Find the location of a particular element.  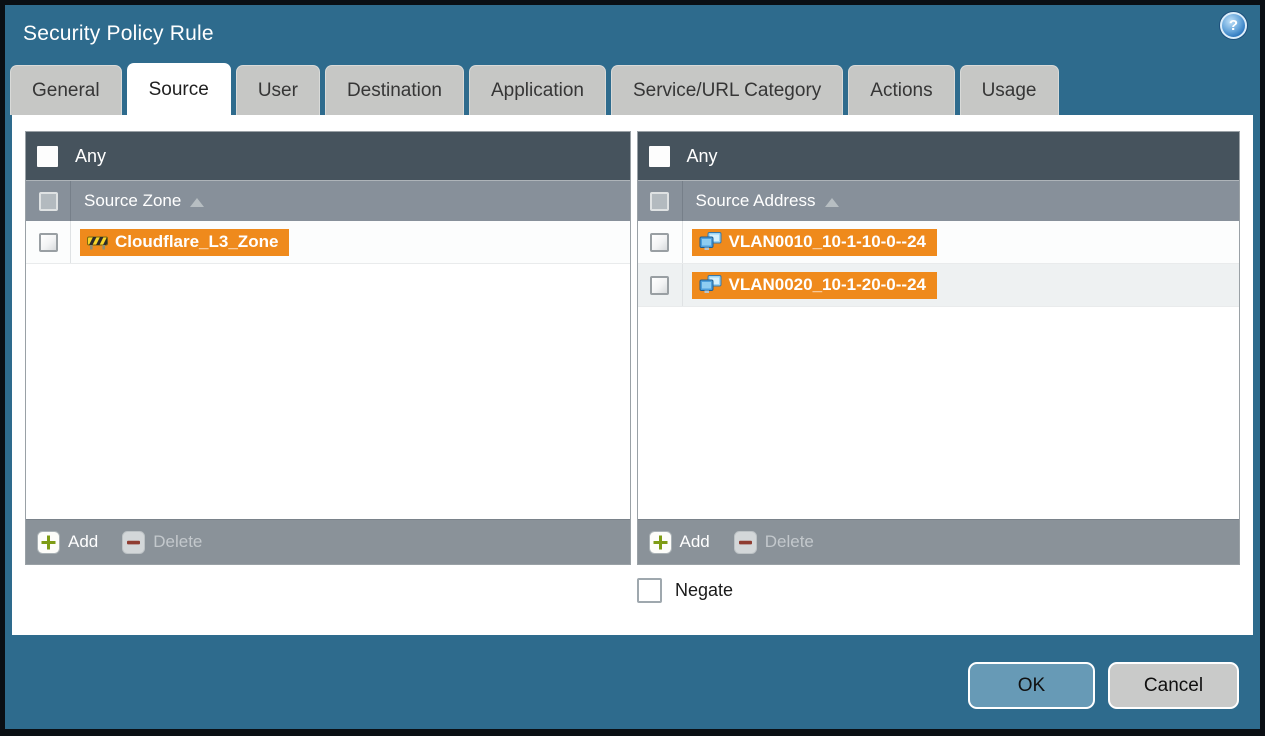

source-zone-row-checkbox is located at coordinates (48, 242).